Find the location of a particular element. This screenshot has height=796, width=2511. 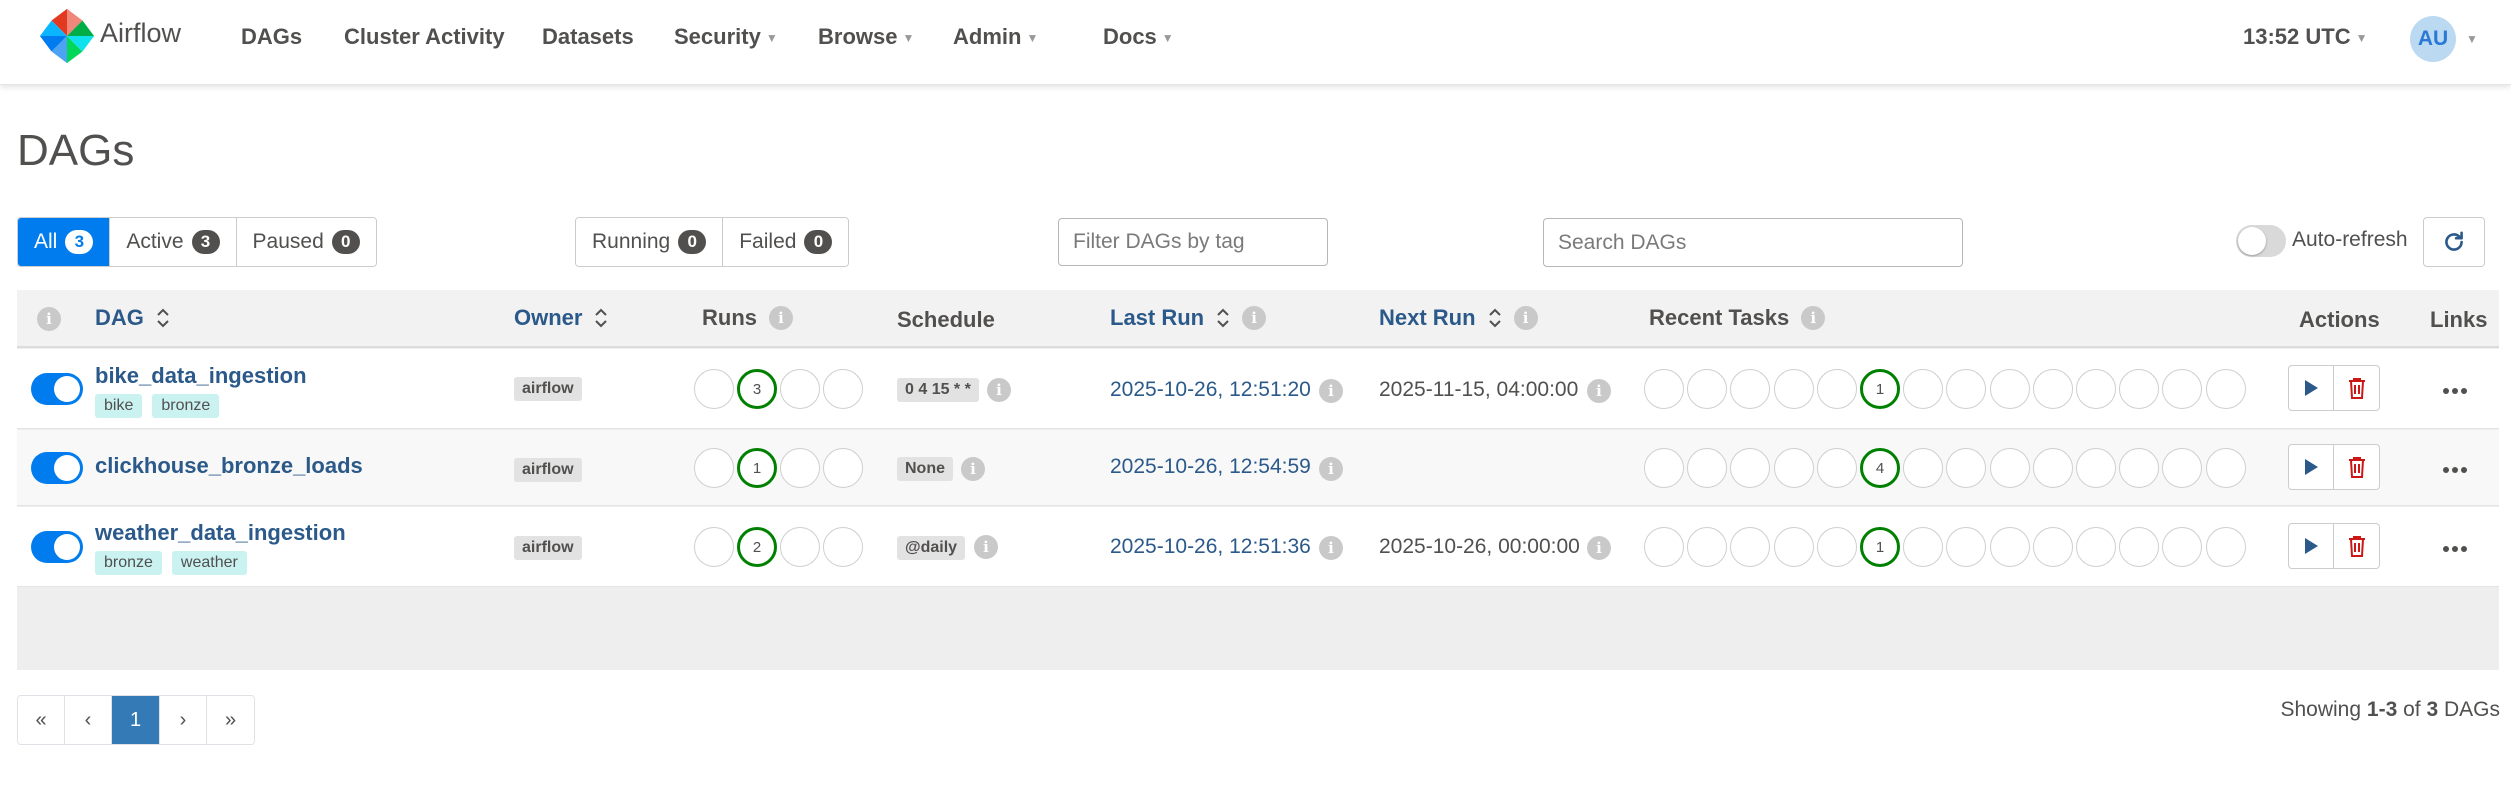

nav-admin-dropdown: Admin ▼ is located at coordinates (995, 37).